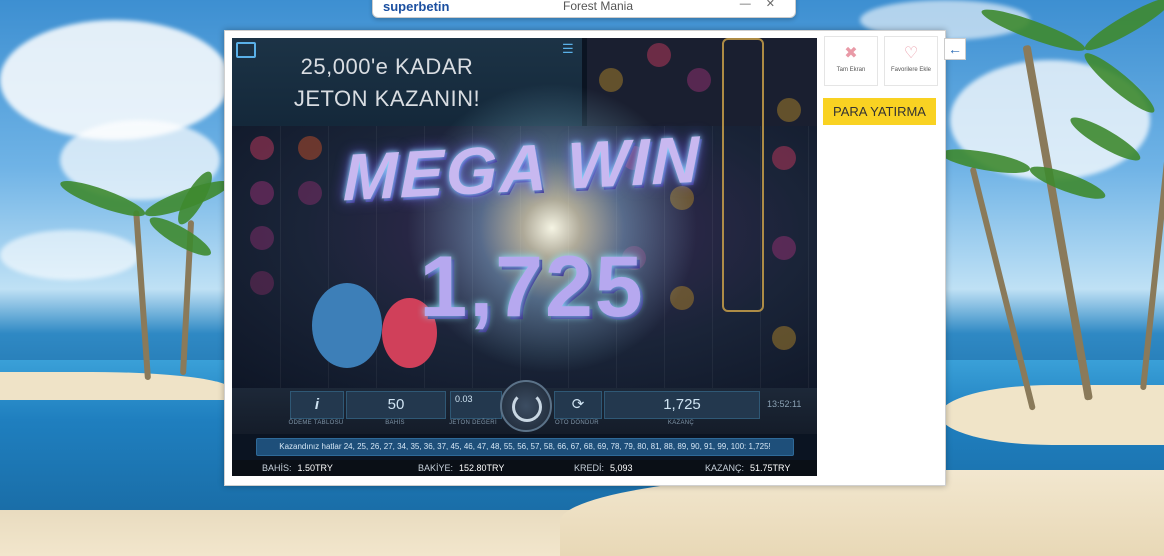  What do you see at coordinates (316, 423) in the screenshot?
I see `info-label: ÖDEME TABLOSU` at bounding box center [316, 423].